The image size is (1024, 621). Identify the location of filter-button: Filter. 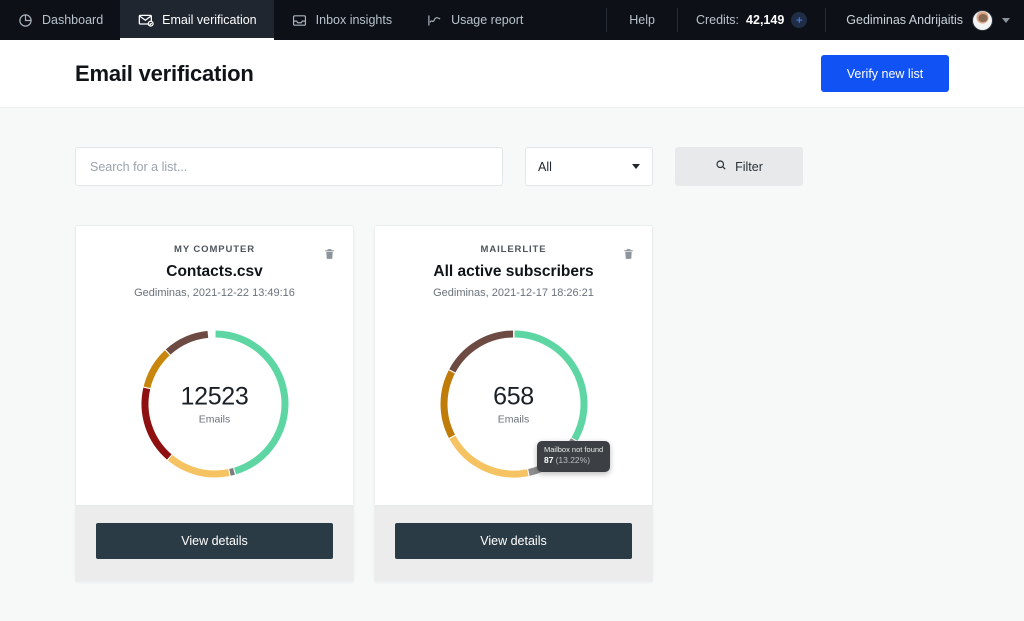
(739, 166).